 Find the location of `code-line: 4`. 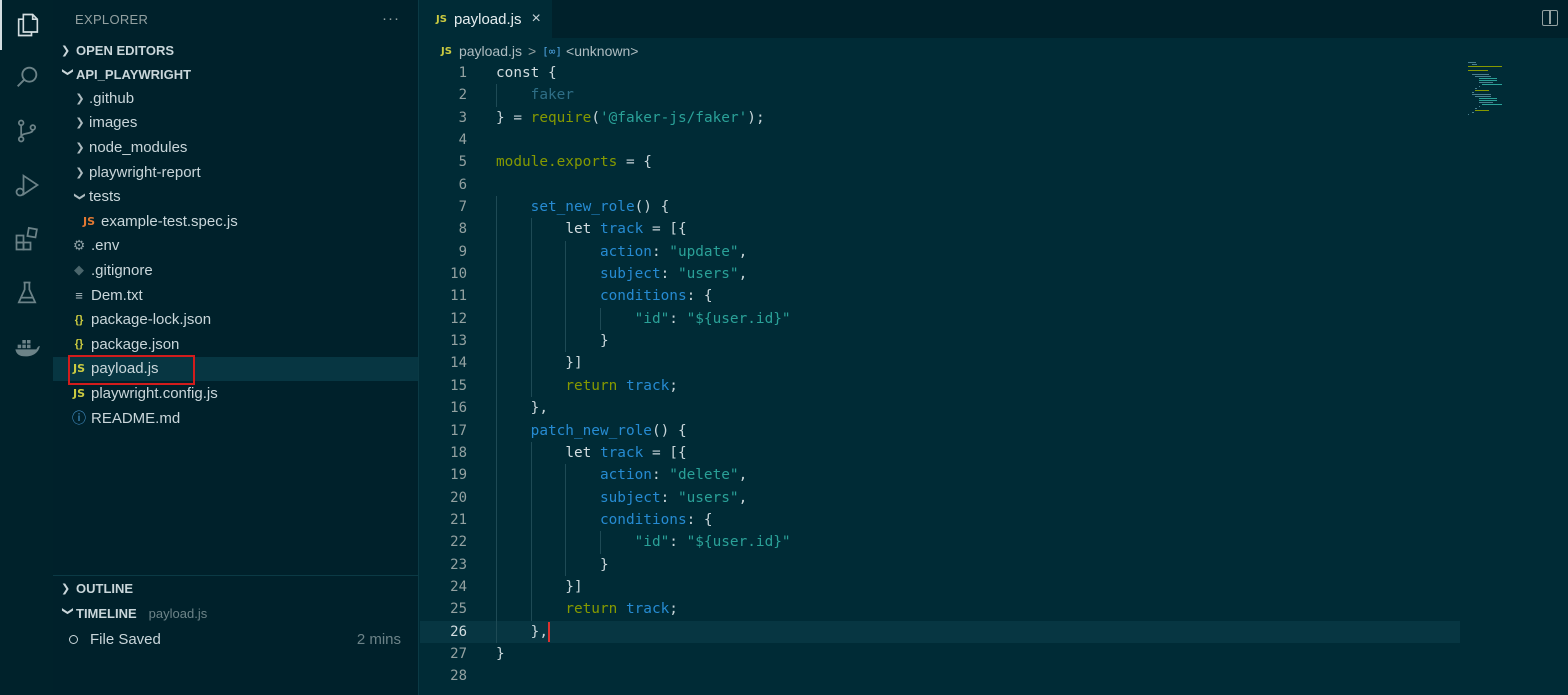

code-line: 4 is located at coordinates (940, 140).